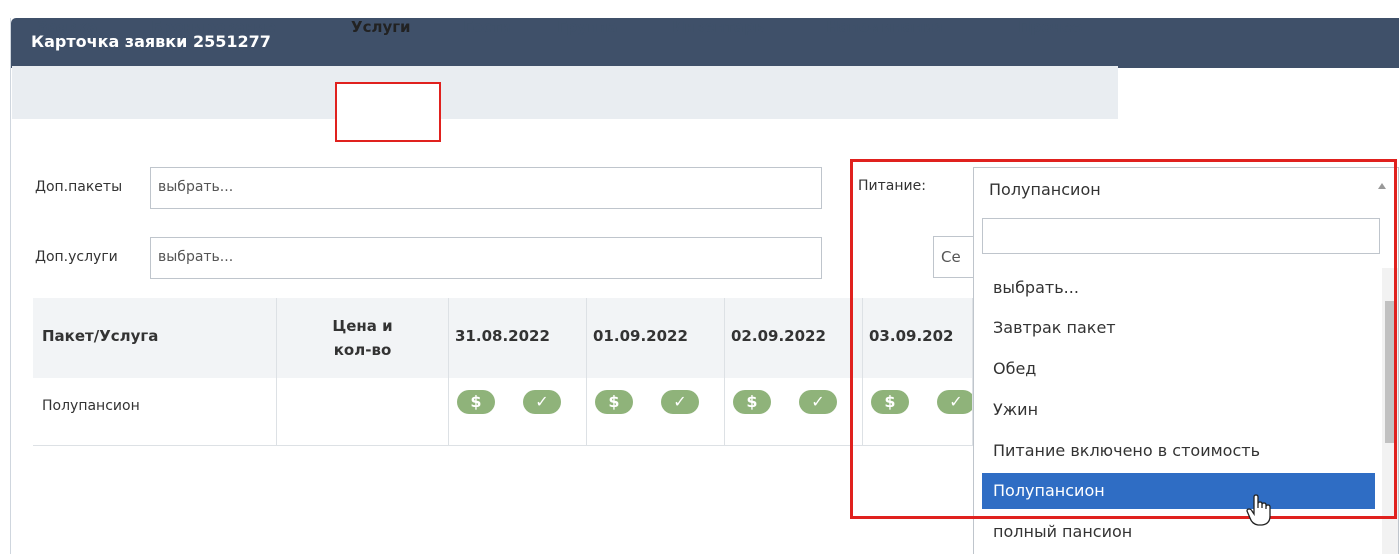 This screenshot has height=554, width=1399. I want to click on header-price: Цена и кол-во, so click(363, 338).